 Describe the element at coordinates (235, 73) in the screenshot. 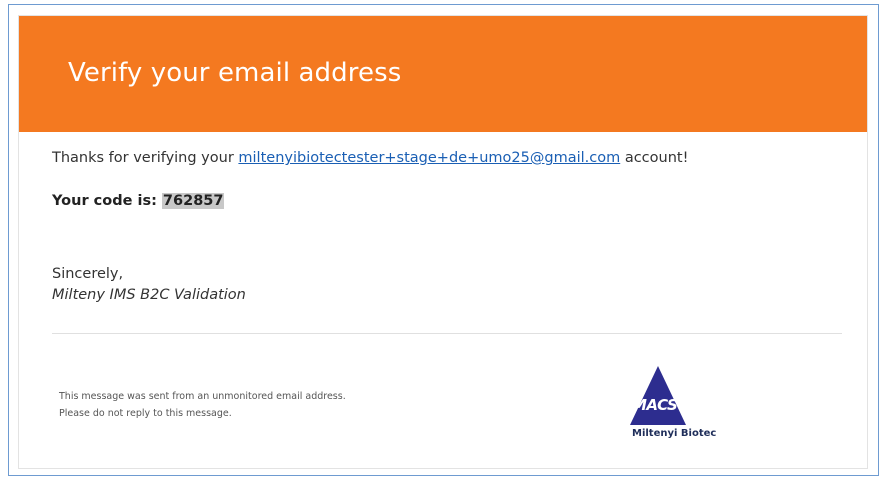

I see `email-header-title: Verify your email address` at that location.